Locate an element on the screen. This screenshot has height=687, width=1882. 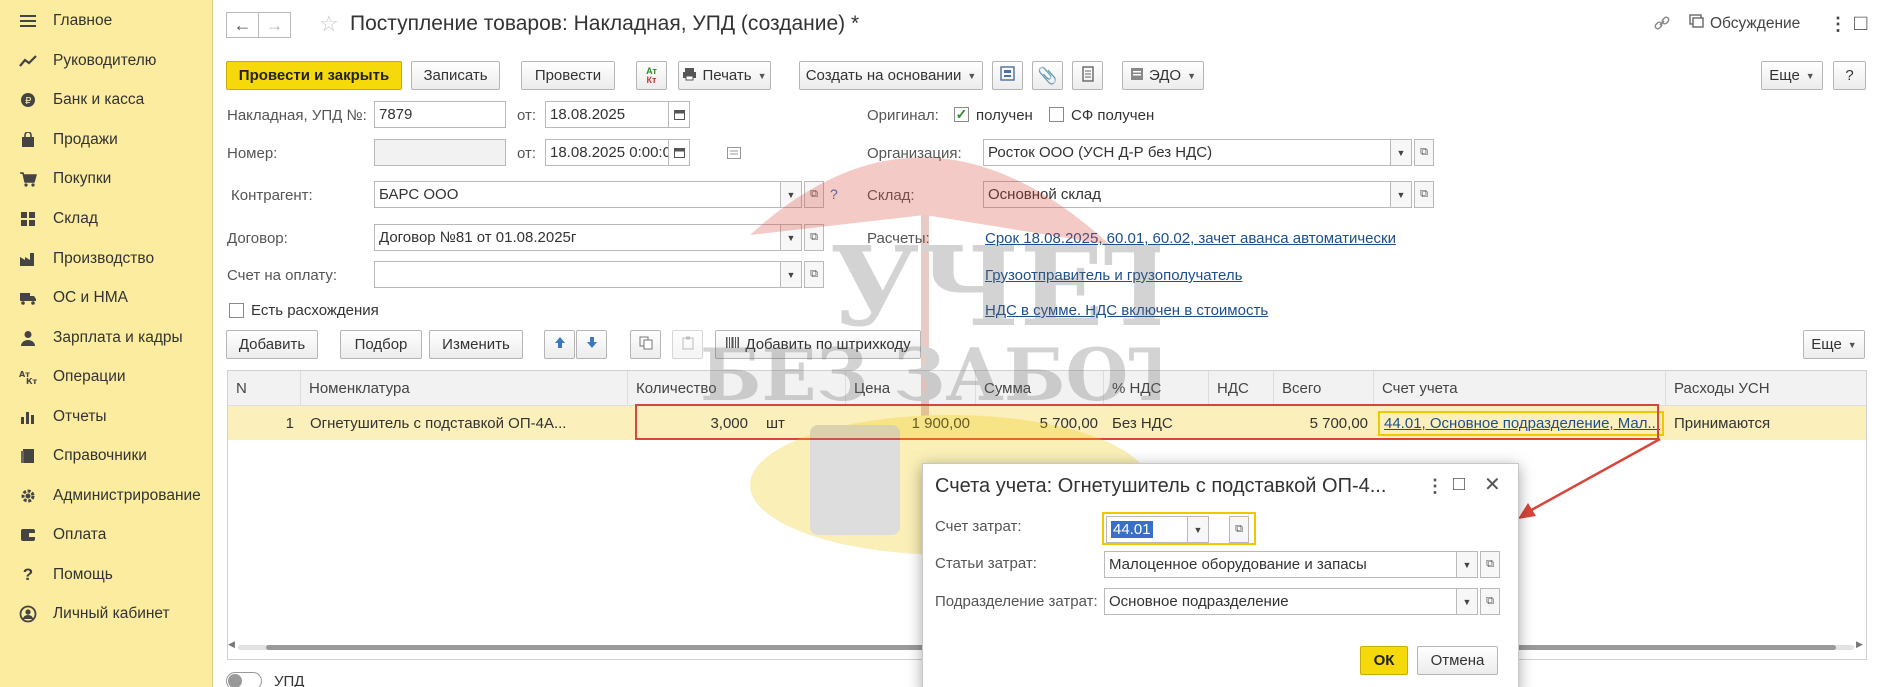
sidebar-item-manager: Руководителю is located at coordinates (106, 61).